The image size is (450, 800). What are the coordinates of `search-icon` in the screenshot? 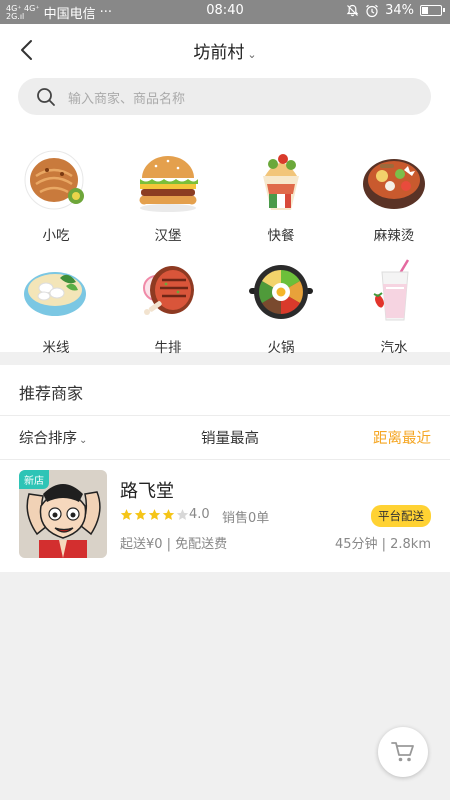 It's located at (46, 97).